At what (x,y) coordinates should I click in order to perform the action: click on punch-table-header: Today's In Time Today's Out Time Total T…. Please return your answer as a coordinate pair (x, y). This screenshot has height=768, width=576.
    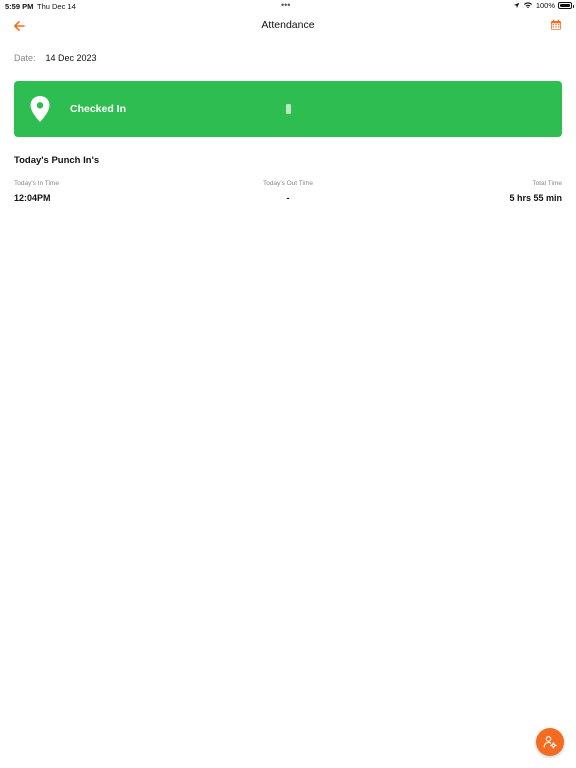
    Looking at the image, I should click on (288, 183).